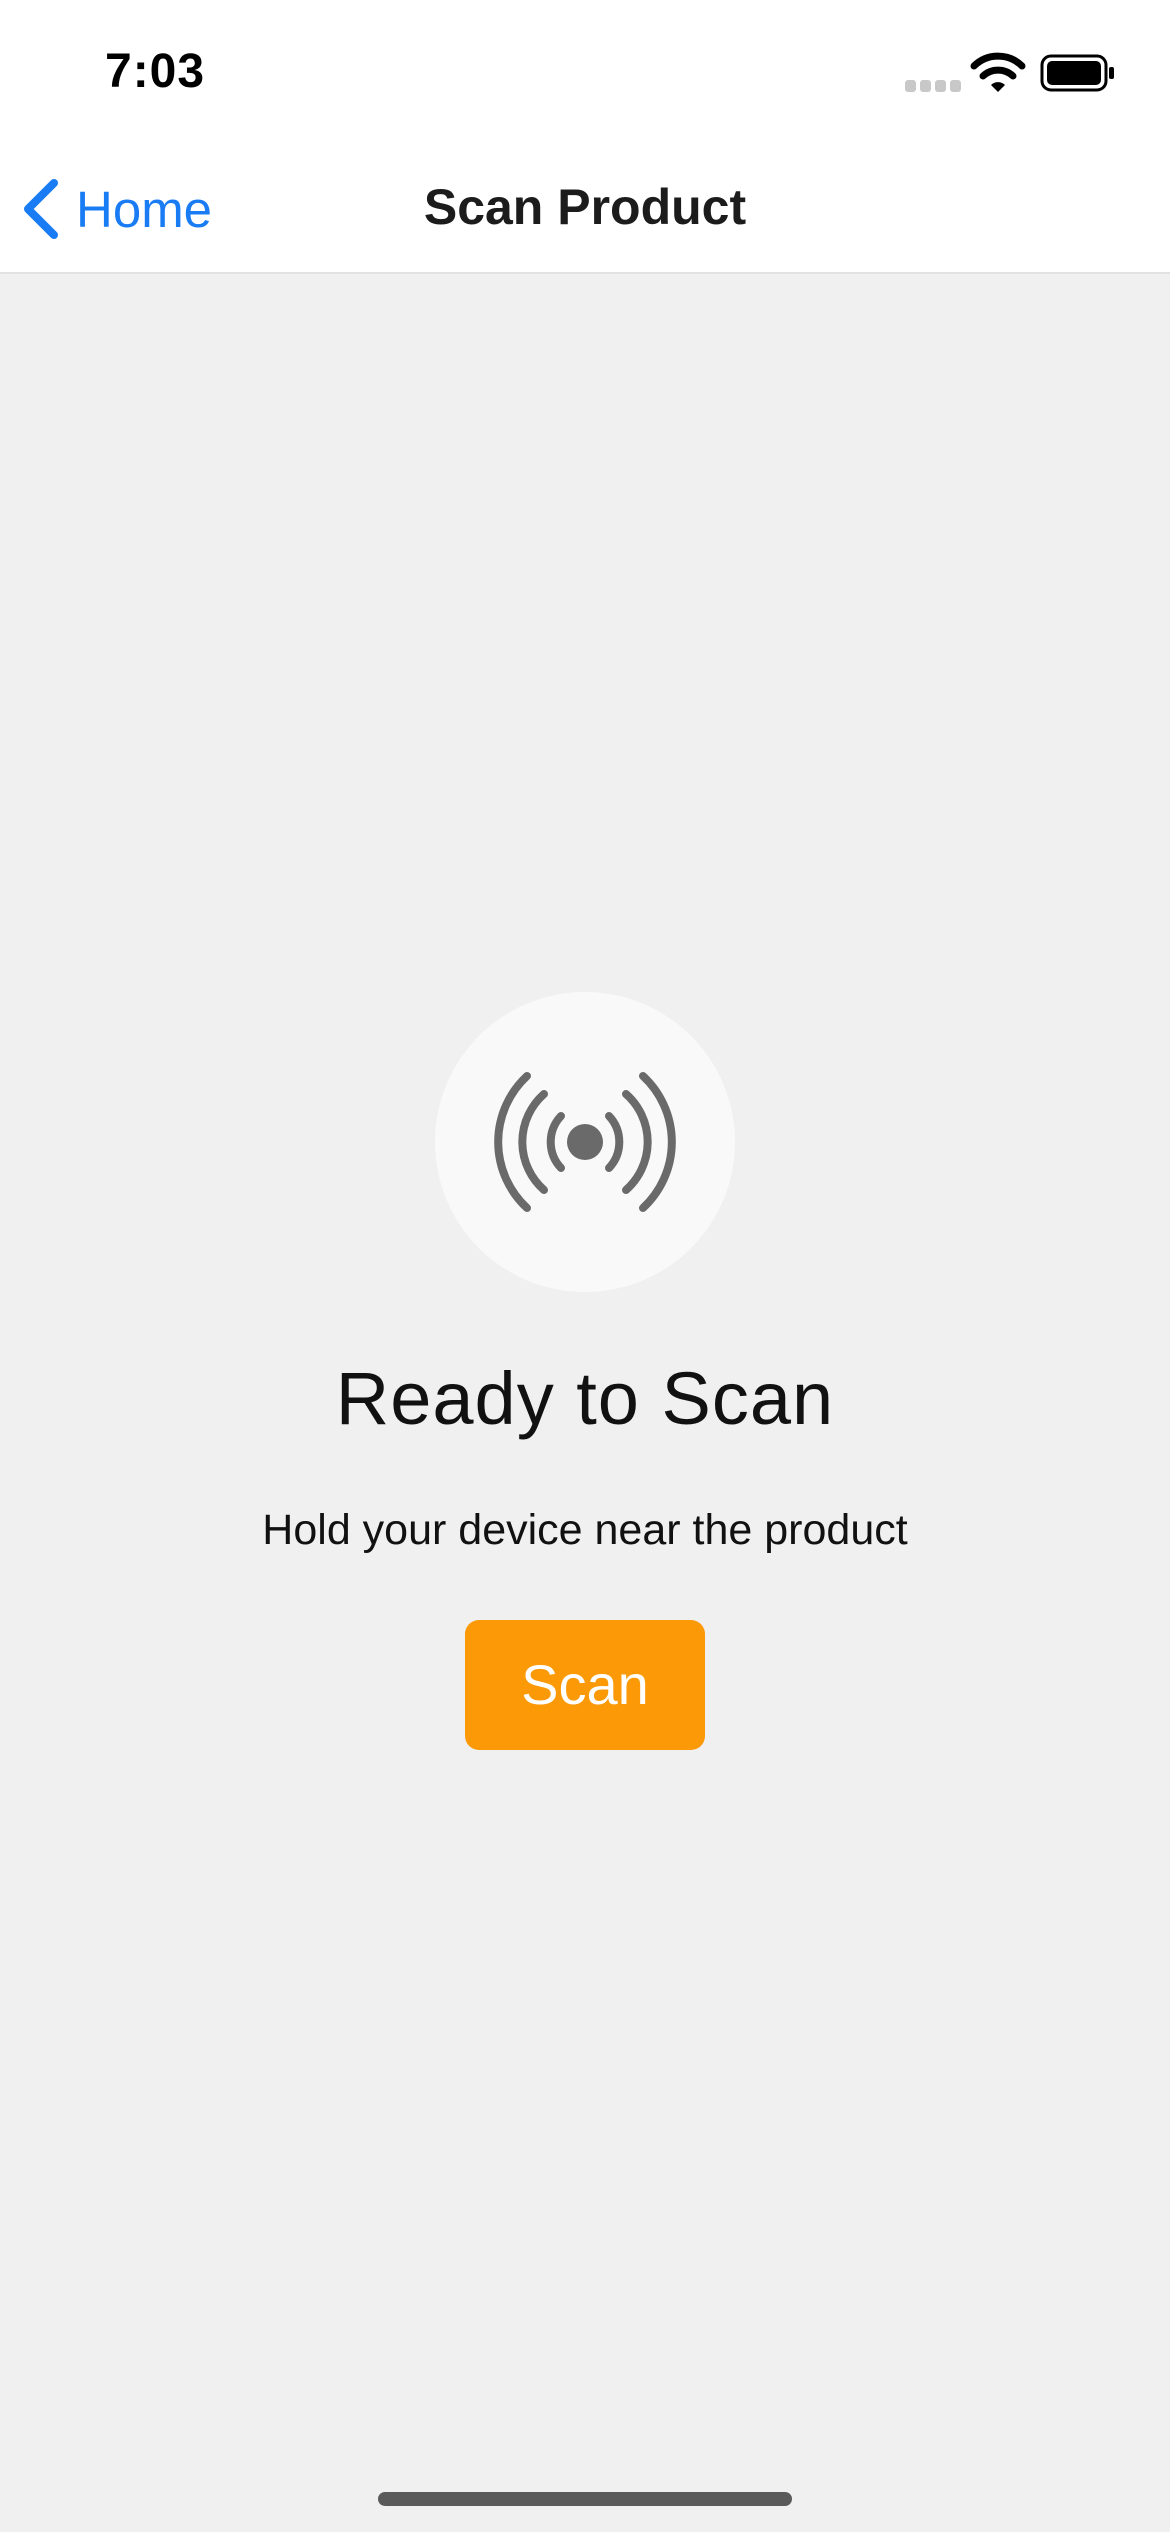 Image resolution: width=1170 pixels, height=2532 pixels. I want to click on scan-icon-container, so click(585, 1142).